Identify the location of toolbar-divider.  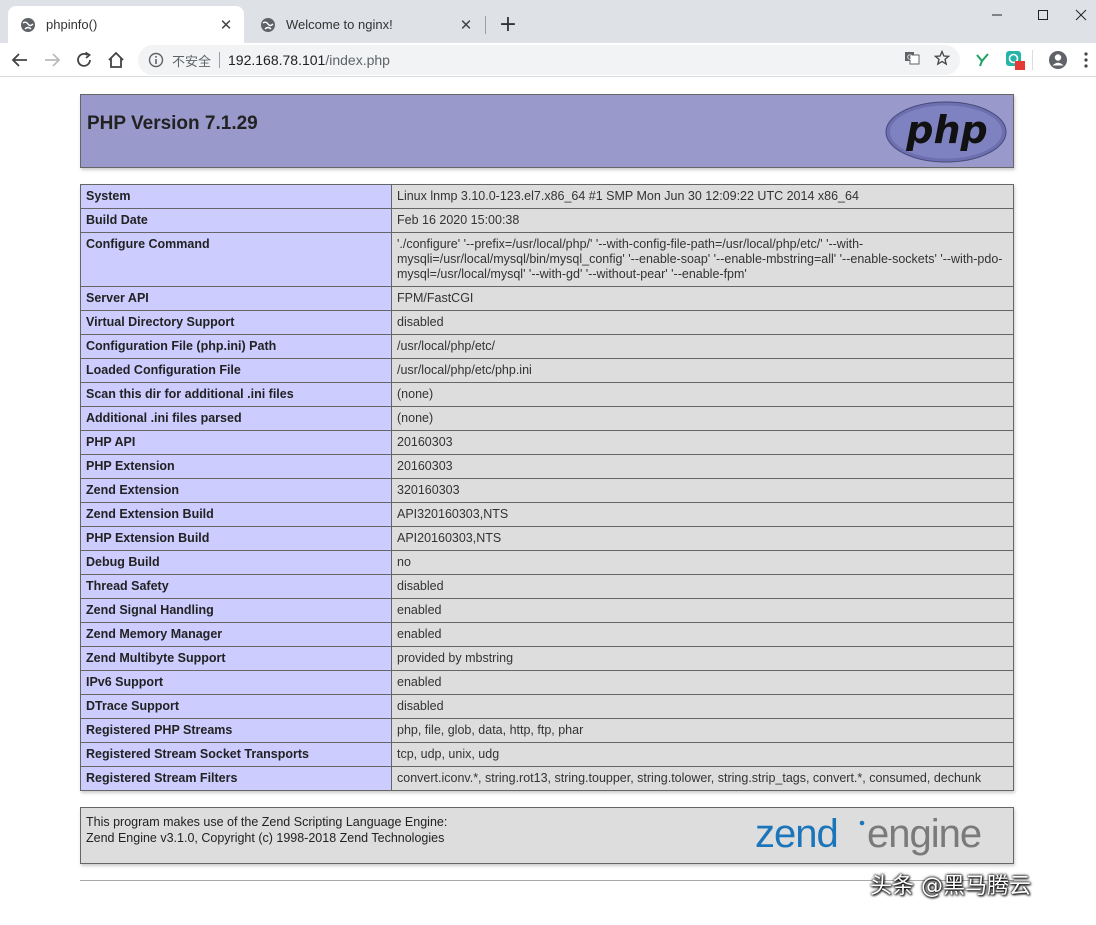
(1032, 60).